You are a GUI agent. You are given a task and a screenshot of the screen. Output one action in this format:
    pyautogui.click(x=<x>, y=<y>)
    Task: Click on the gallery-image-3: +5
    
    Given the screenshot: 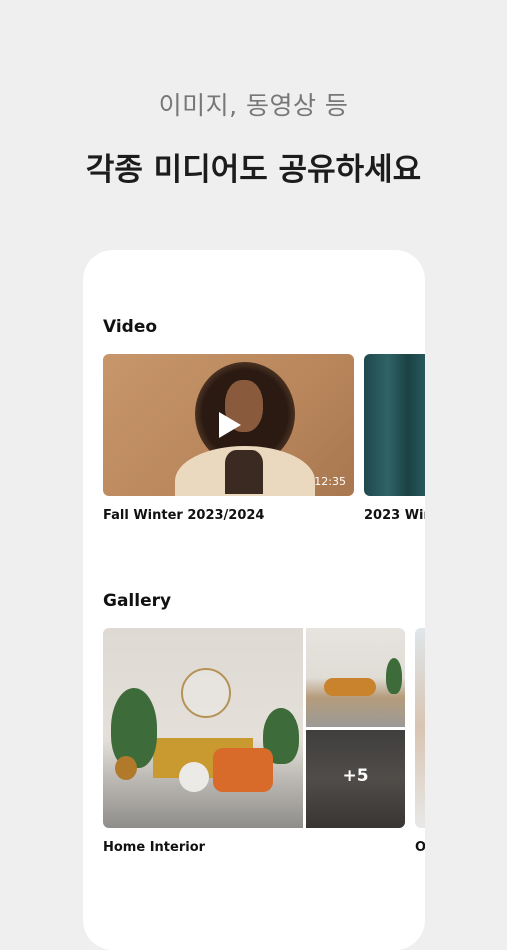 What is the action you would take?
    pyautogui.click(x=355, y=779)
    